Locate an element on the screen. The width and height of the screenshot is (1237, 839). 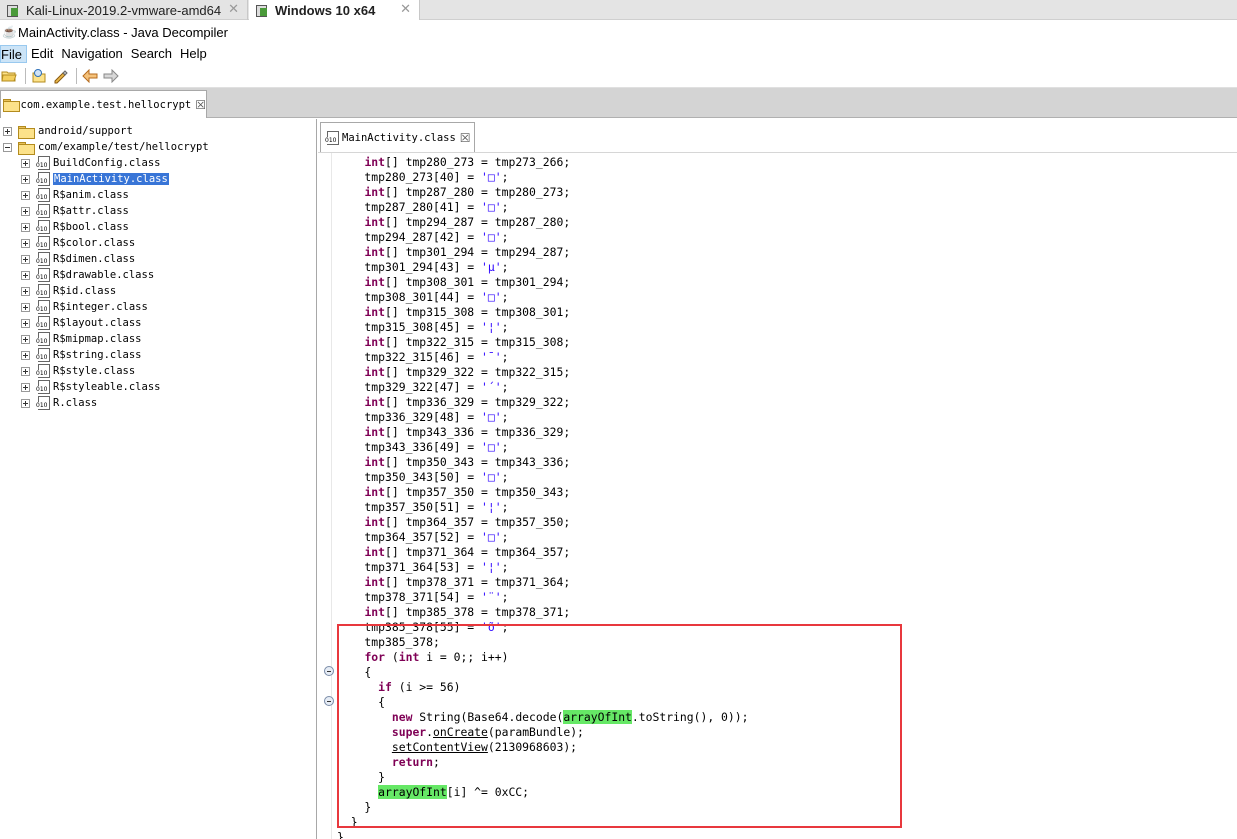
toolbar-separator is located at coordinates (76, 75).